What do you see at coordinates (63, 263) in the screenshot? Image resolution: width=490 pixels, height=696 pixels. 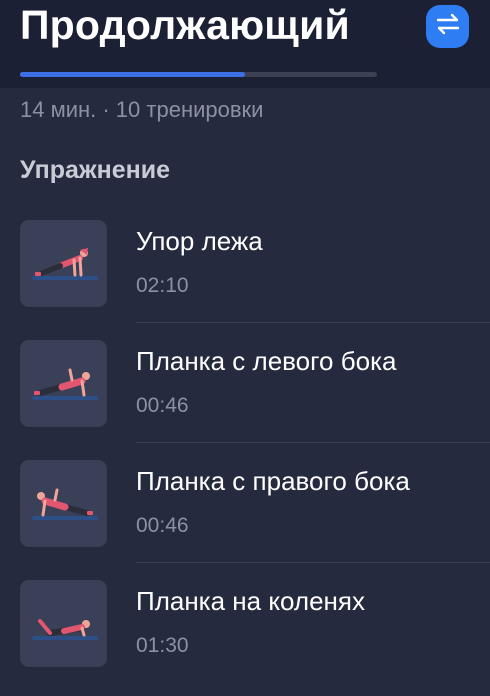 I see `push-up-illustration` at bounding box center [63, 263].